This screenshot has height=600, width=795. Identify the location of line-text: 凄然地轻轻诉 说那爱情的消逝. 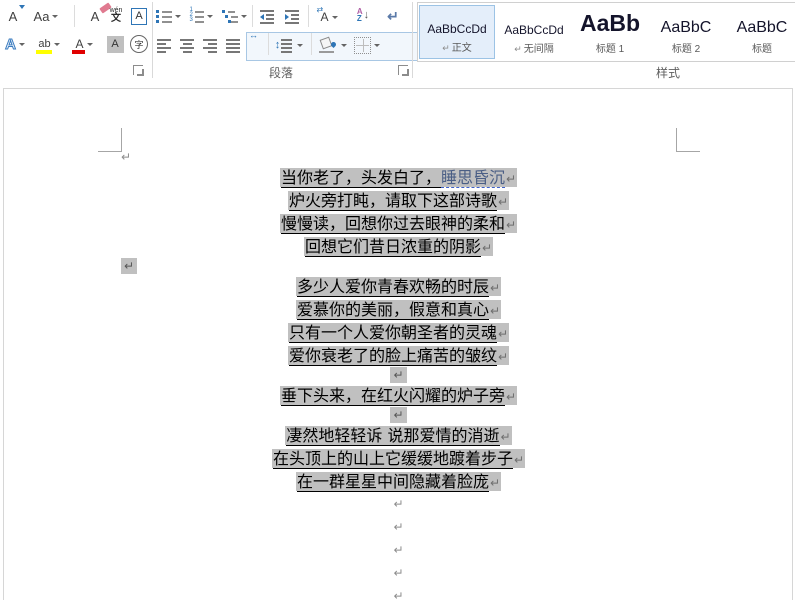
(393, 436).